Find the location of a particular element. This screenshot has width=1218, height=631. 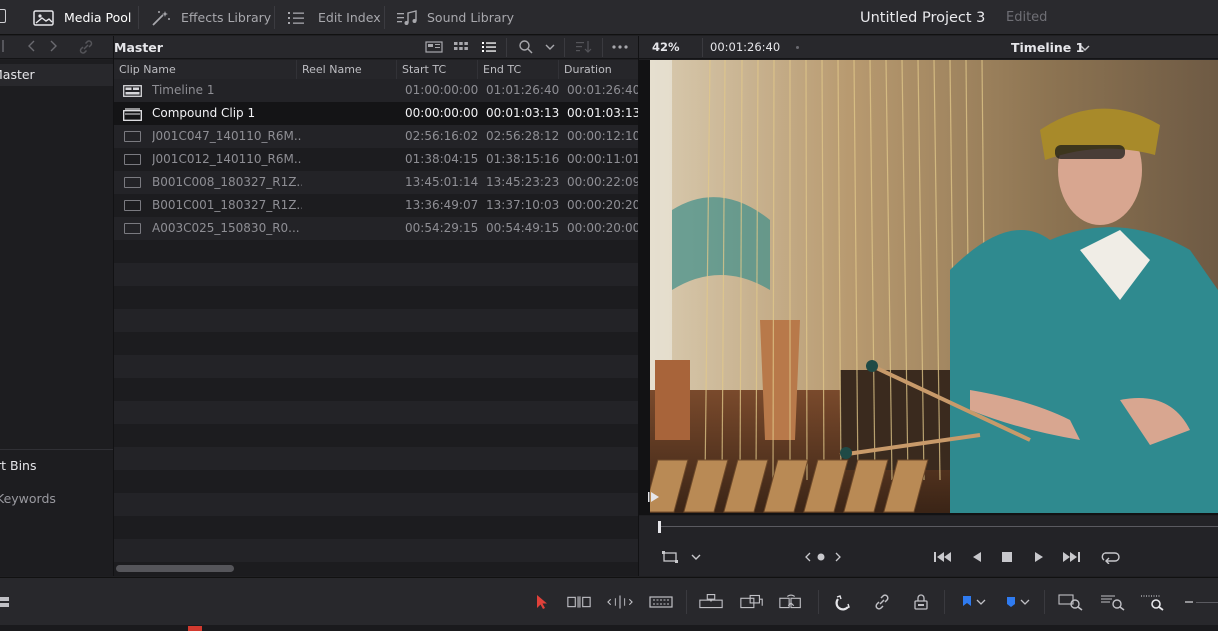

dynamic-trim-icon is located at coordinates (620, 602).